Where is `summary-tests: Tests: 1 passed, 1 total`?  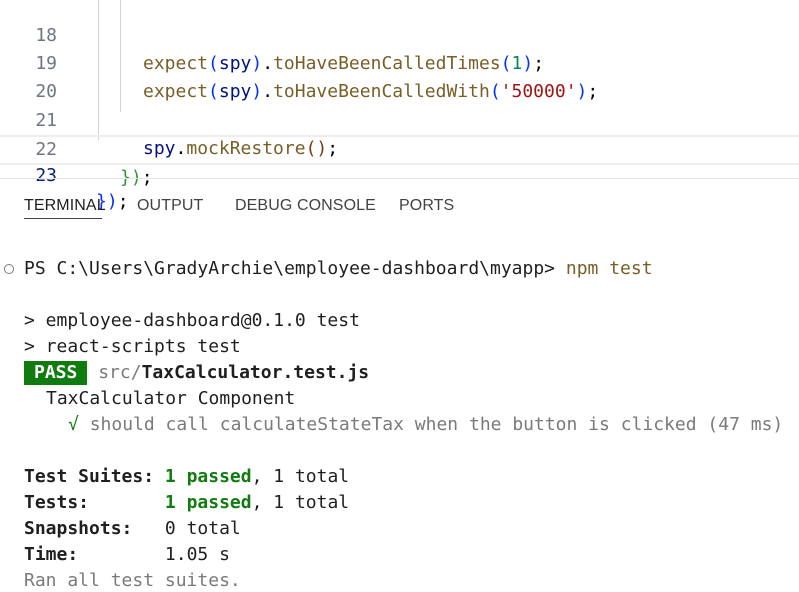
summary-tests: Tests: 1 passed, 1 total is located at coordinates (187, 502).